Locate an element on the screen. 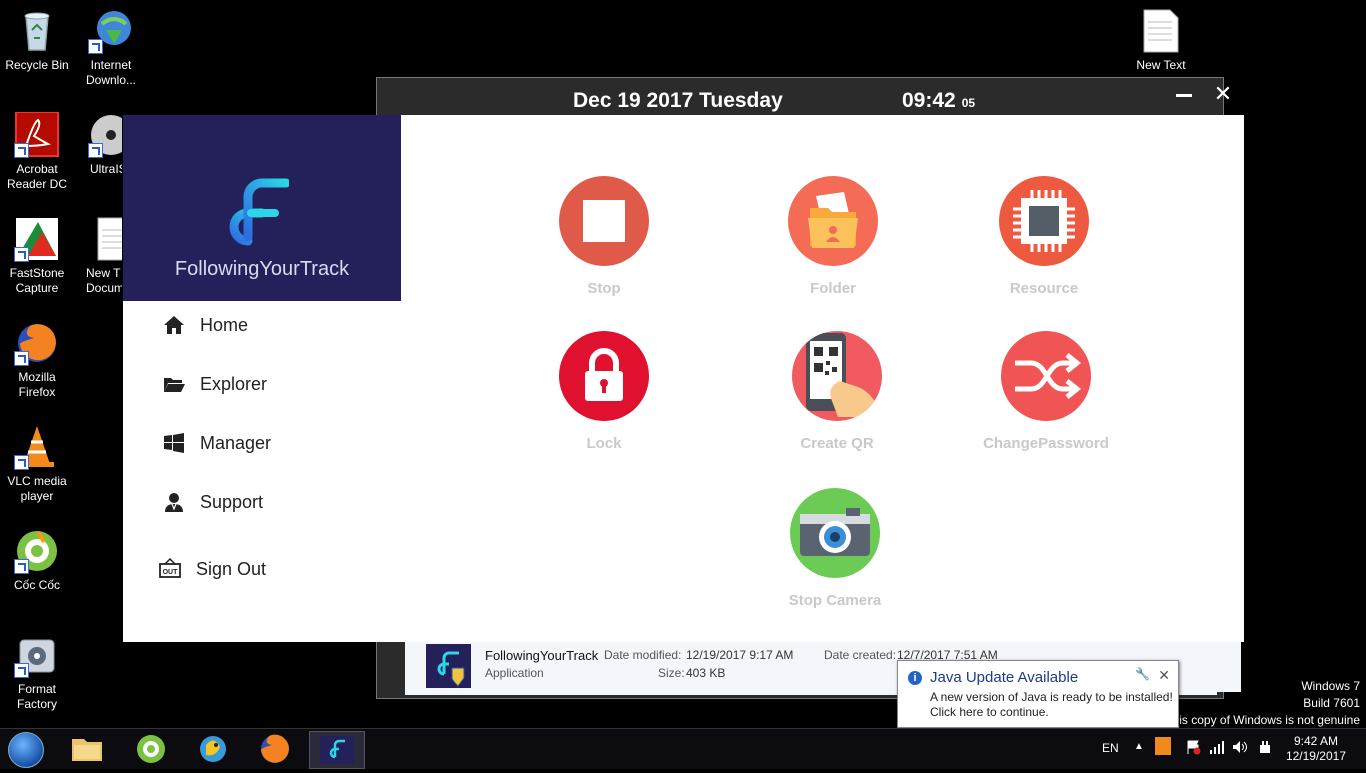 This screenshot has height=773, width=1366. notification-close-icon: ✕ is located at coordinates (1164, 675).